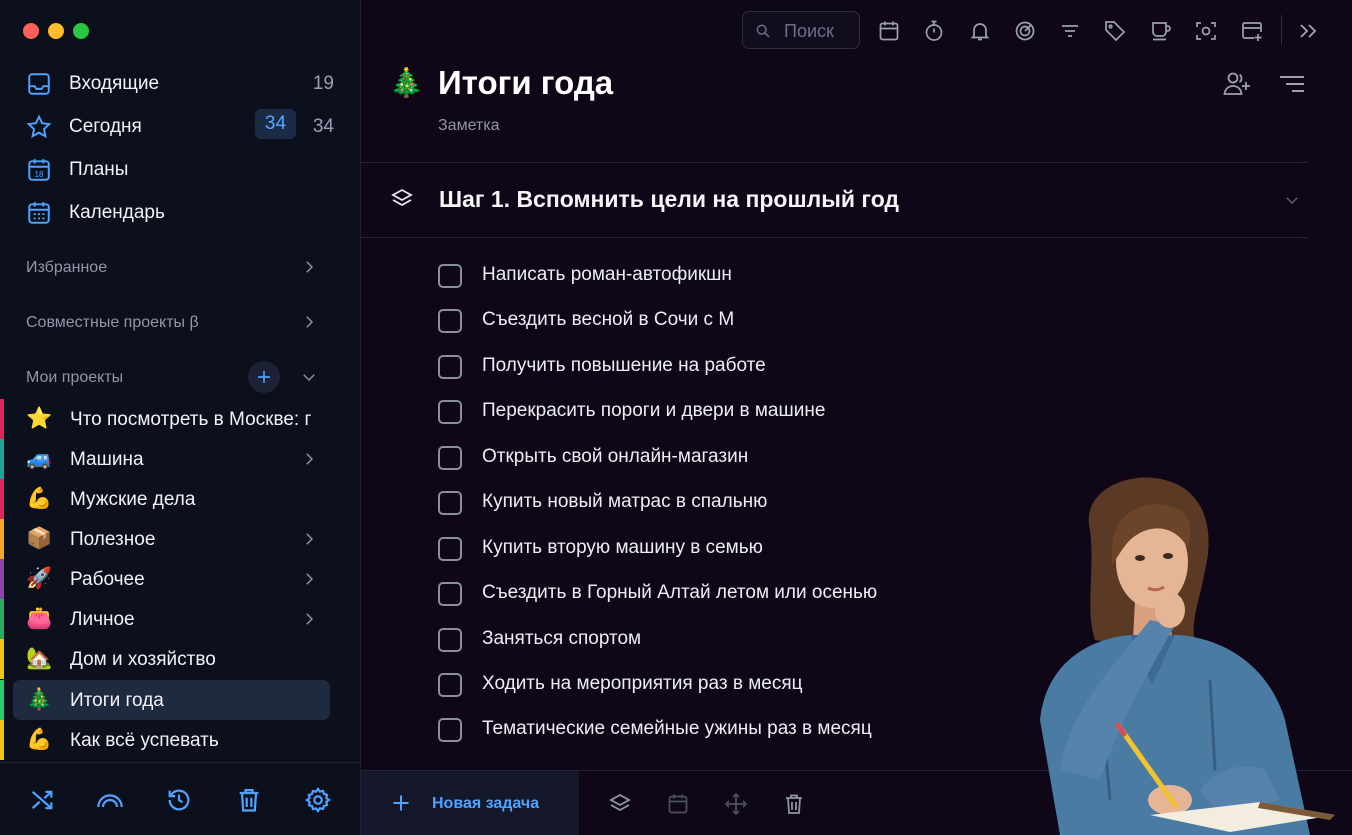 This screenshot has width=1352, height=835. I want to click on project-item: 🚀 Рабочее, so click(180, 579).